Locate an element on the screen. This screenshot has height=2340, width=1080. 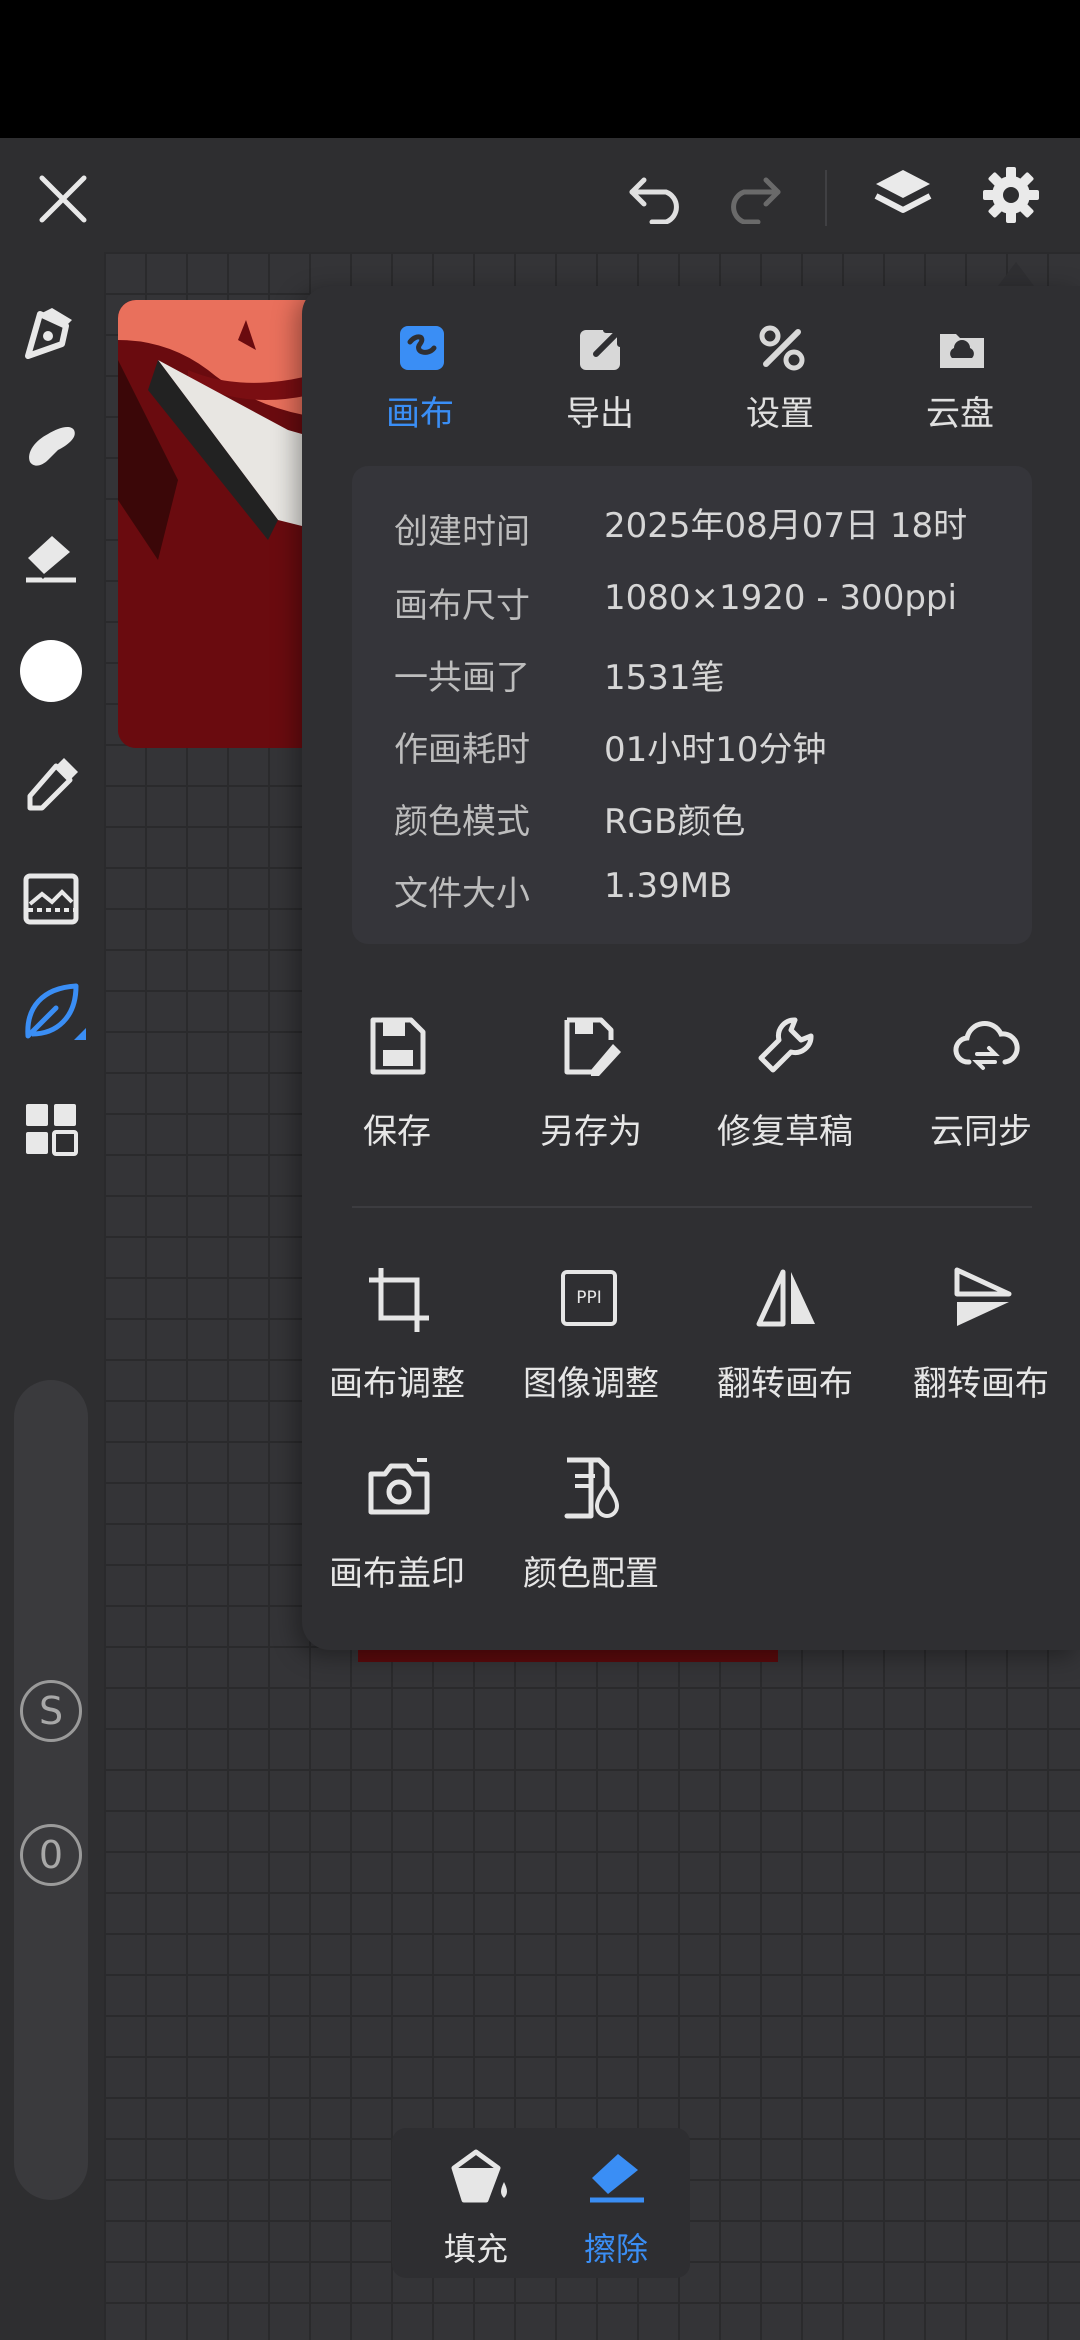
action-label: 画布调整 is located at coordinates (397, 1384).